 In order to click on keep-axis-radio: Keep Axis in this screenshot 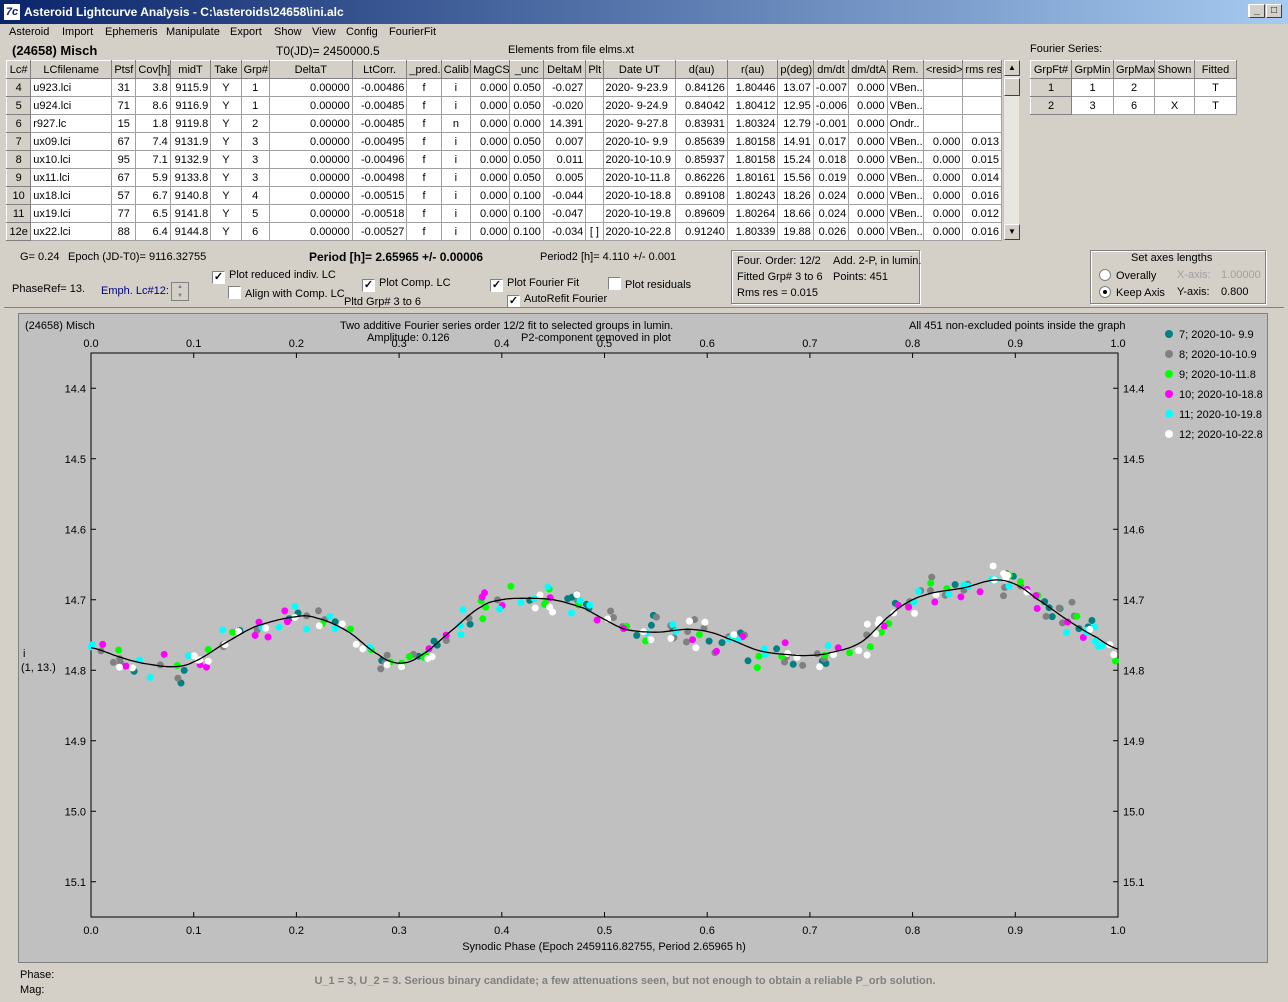, I will do `click(1132, 292)`.